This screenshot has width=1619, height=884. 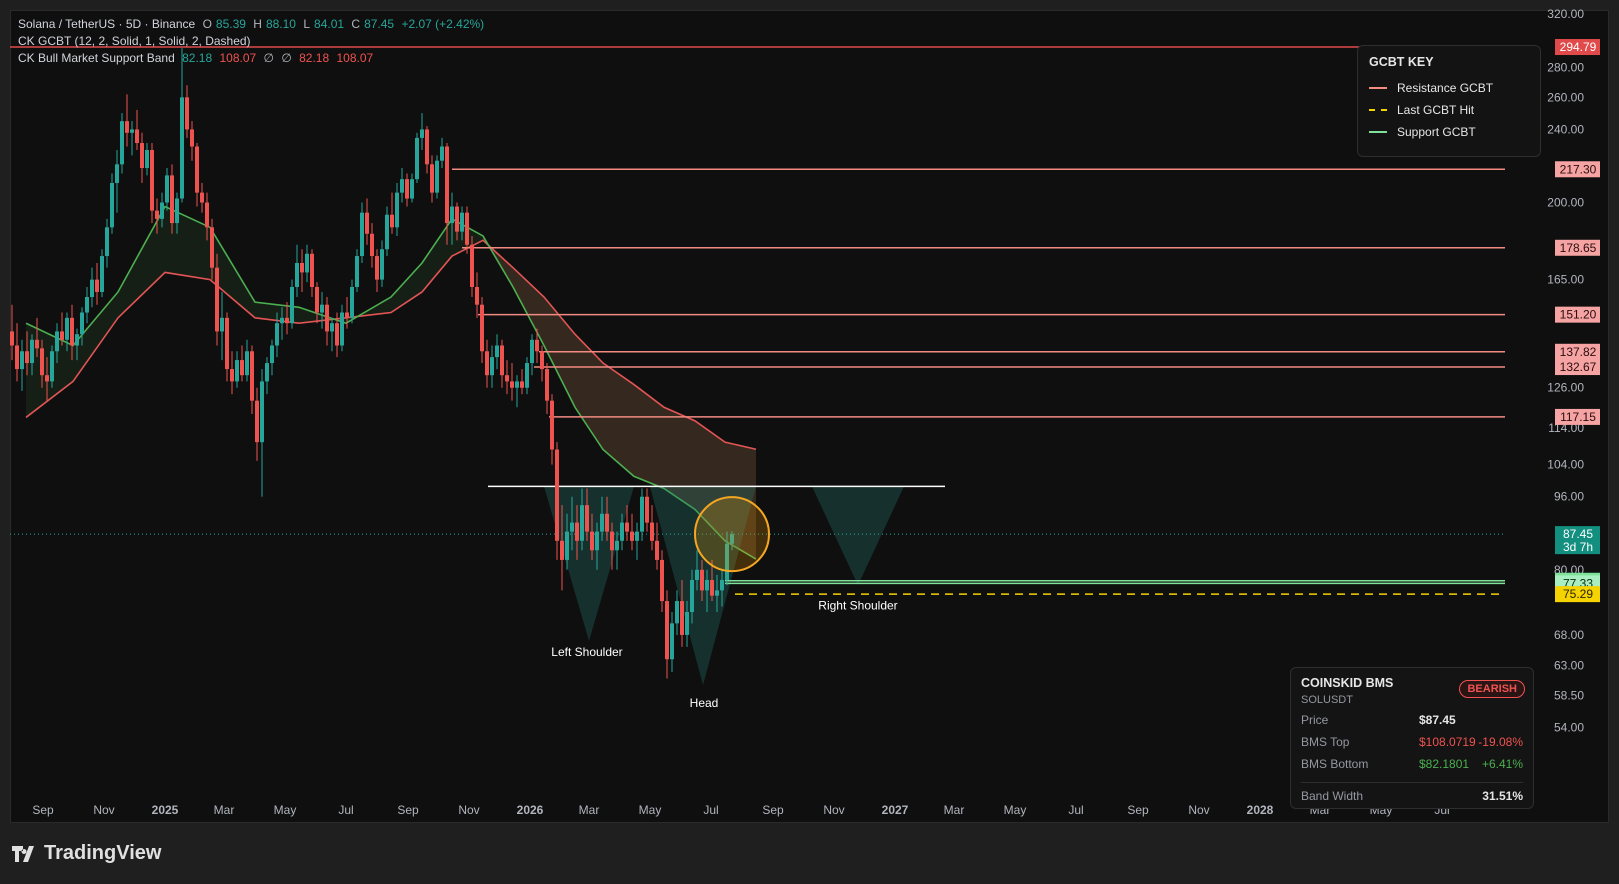 I want to click on band-width-value: 31.51%, so click(x=1502, y=796).